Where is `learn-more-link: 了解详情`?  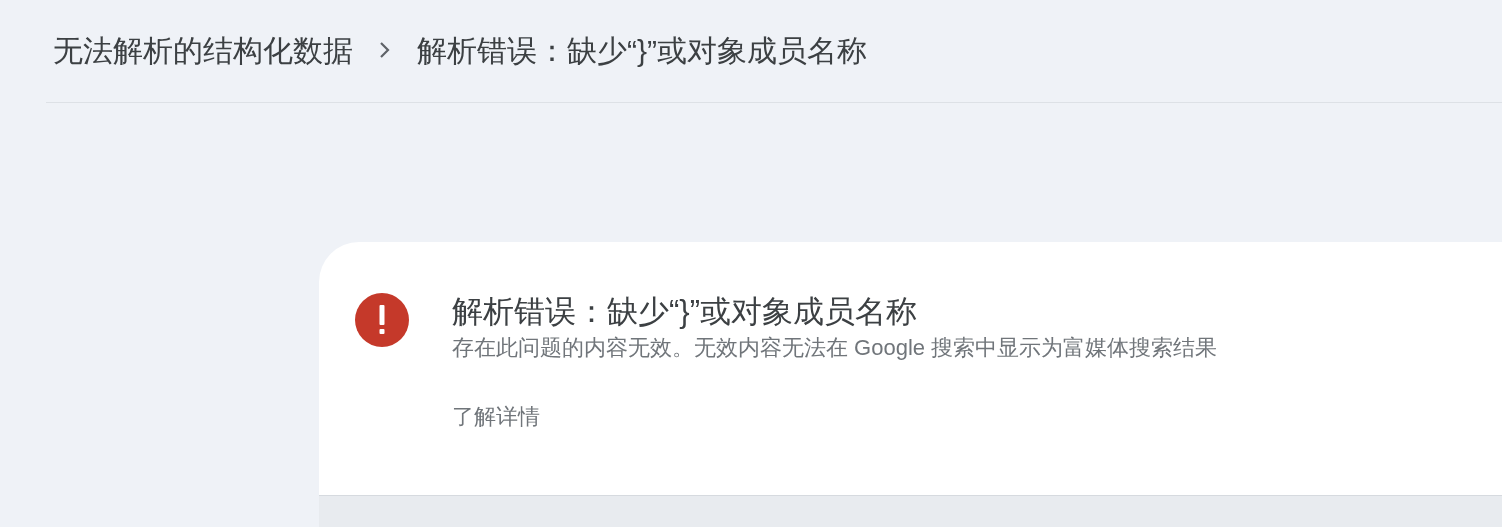
learn-more-link: 了解详情 is located at coordinates (496, 417).